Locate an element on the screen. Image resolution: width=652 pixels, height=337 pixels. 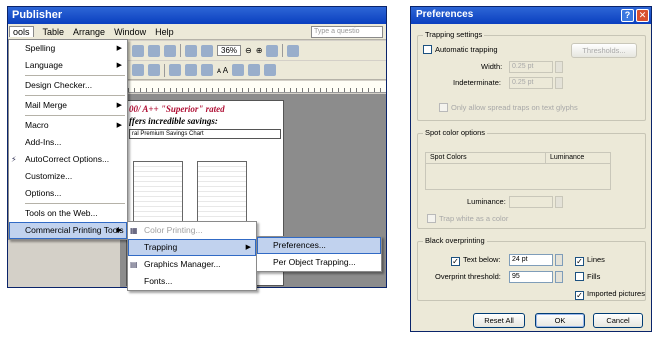
menu-item-language: Language ▶ is located at coordinates (68, 65).